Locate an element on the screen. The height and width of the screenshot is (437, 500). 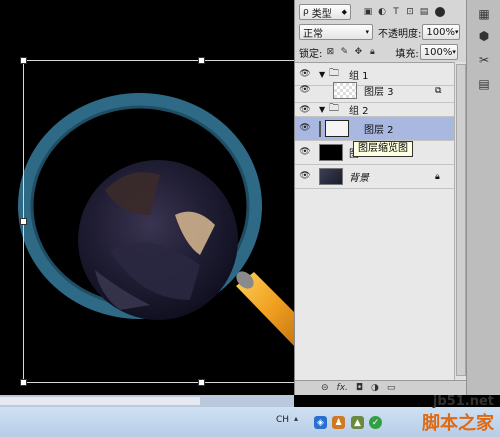
watermark: jb51.net 脚本之家 is located at coordinates (458, 414).